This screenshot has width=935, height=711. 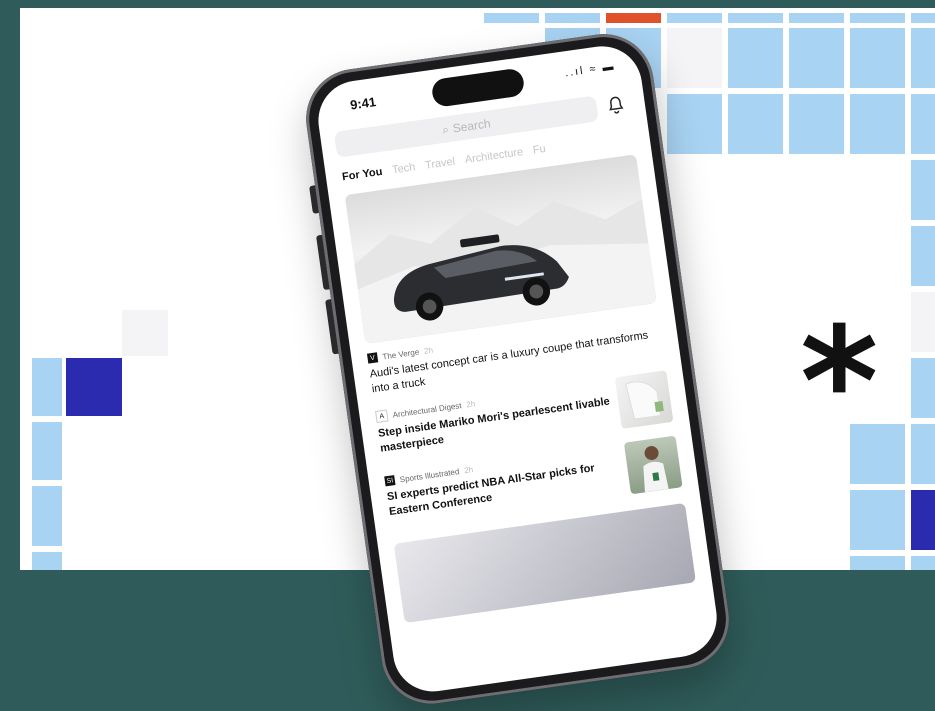 I want to click on dynamic-island, so click(x=478, y=87).